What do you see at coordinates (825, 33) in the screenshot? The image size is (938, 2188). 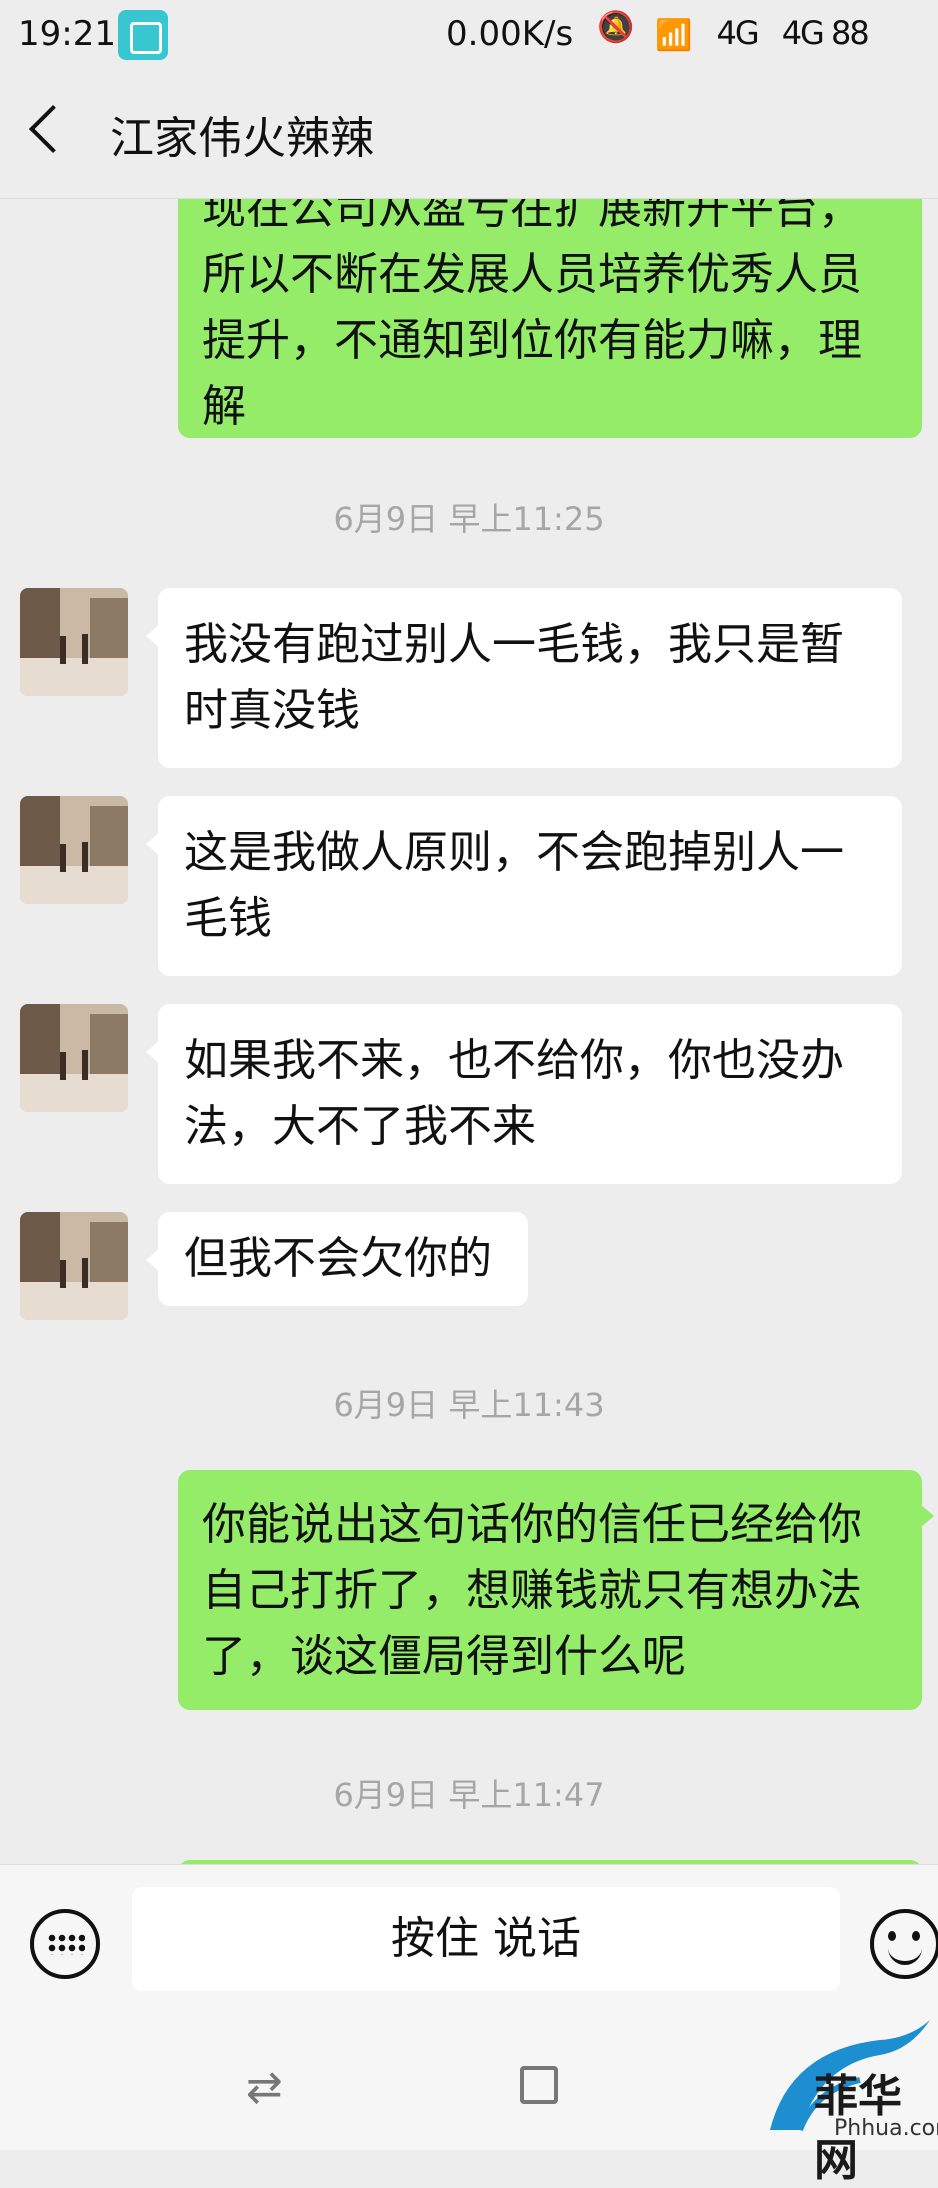 I see `signal-4g-2: 4G 88` at bounding box center [825, 33].